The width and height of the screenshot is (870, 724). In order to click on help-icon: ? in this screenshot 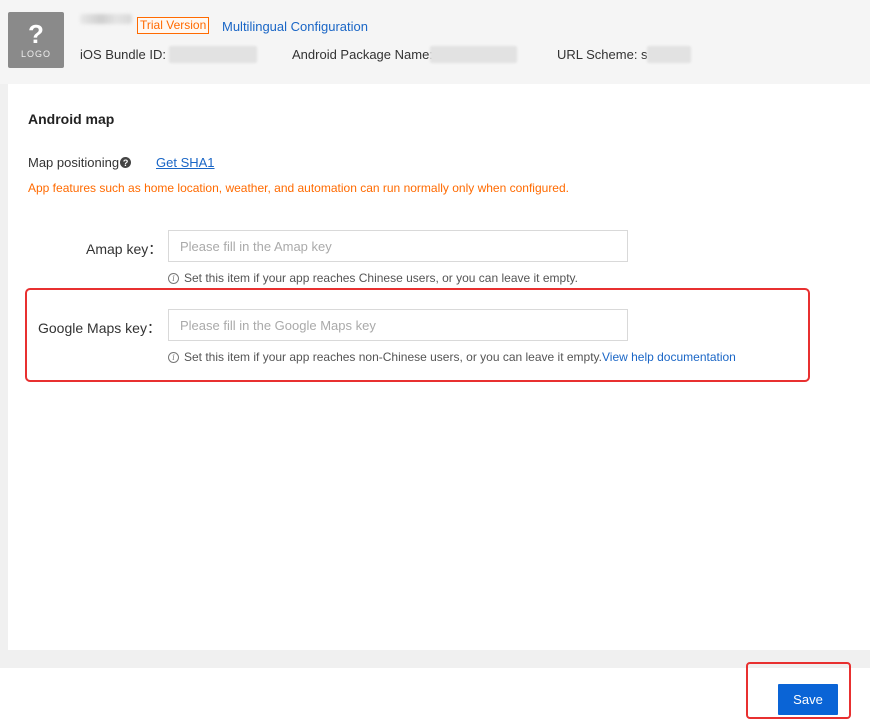, I will do `click(126, 162)`.